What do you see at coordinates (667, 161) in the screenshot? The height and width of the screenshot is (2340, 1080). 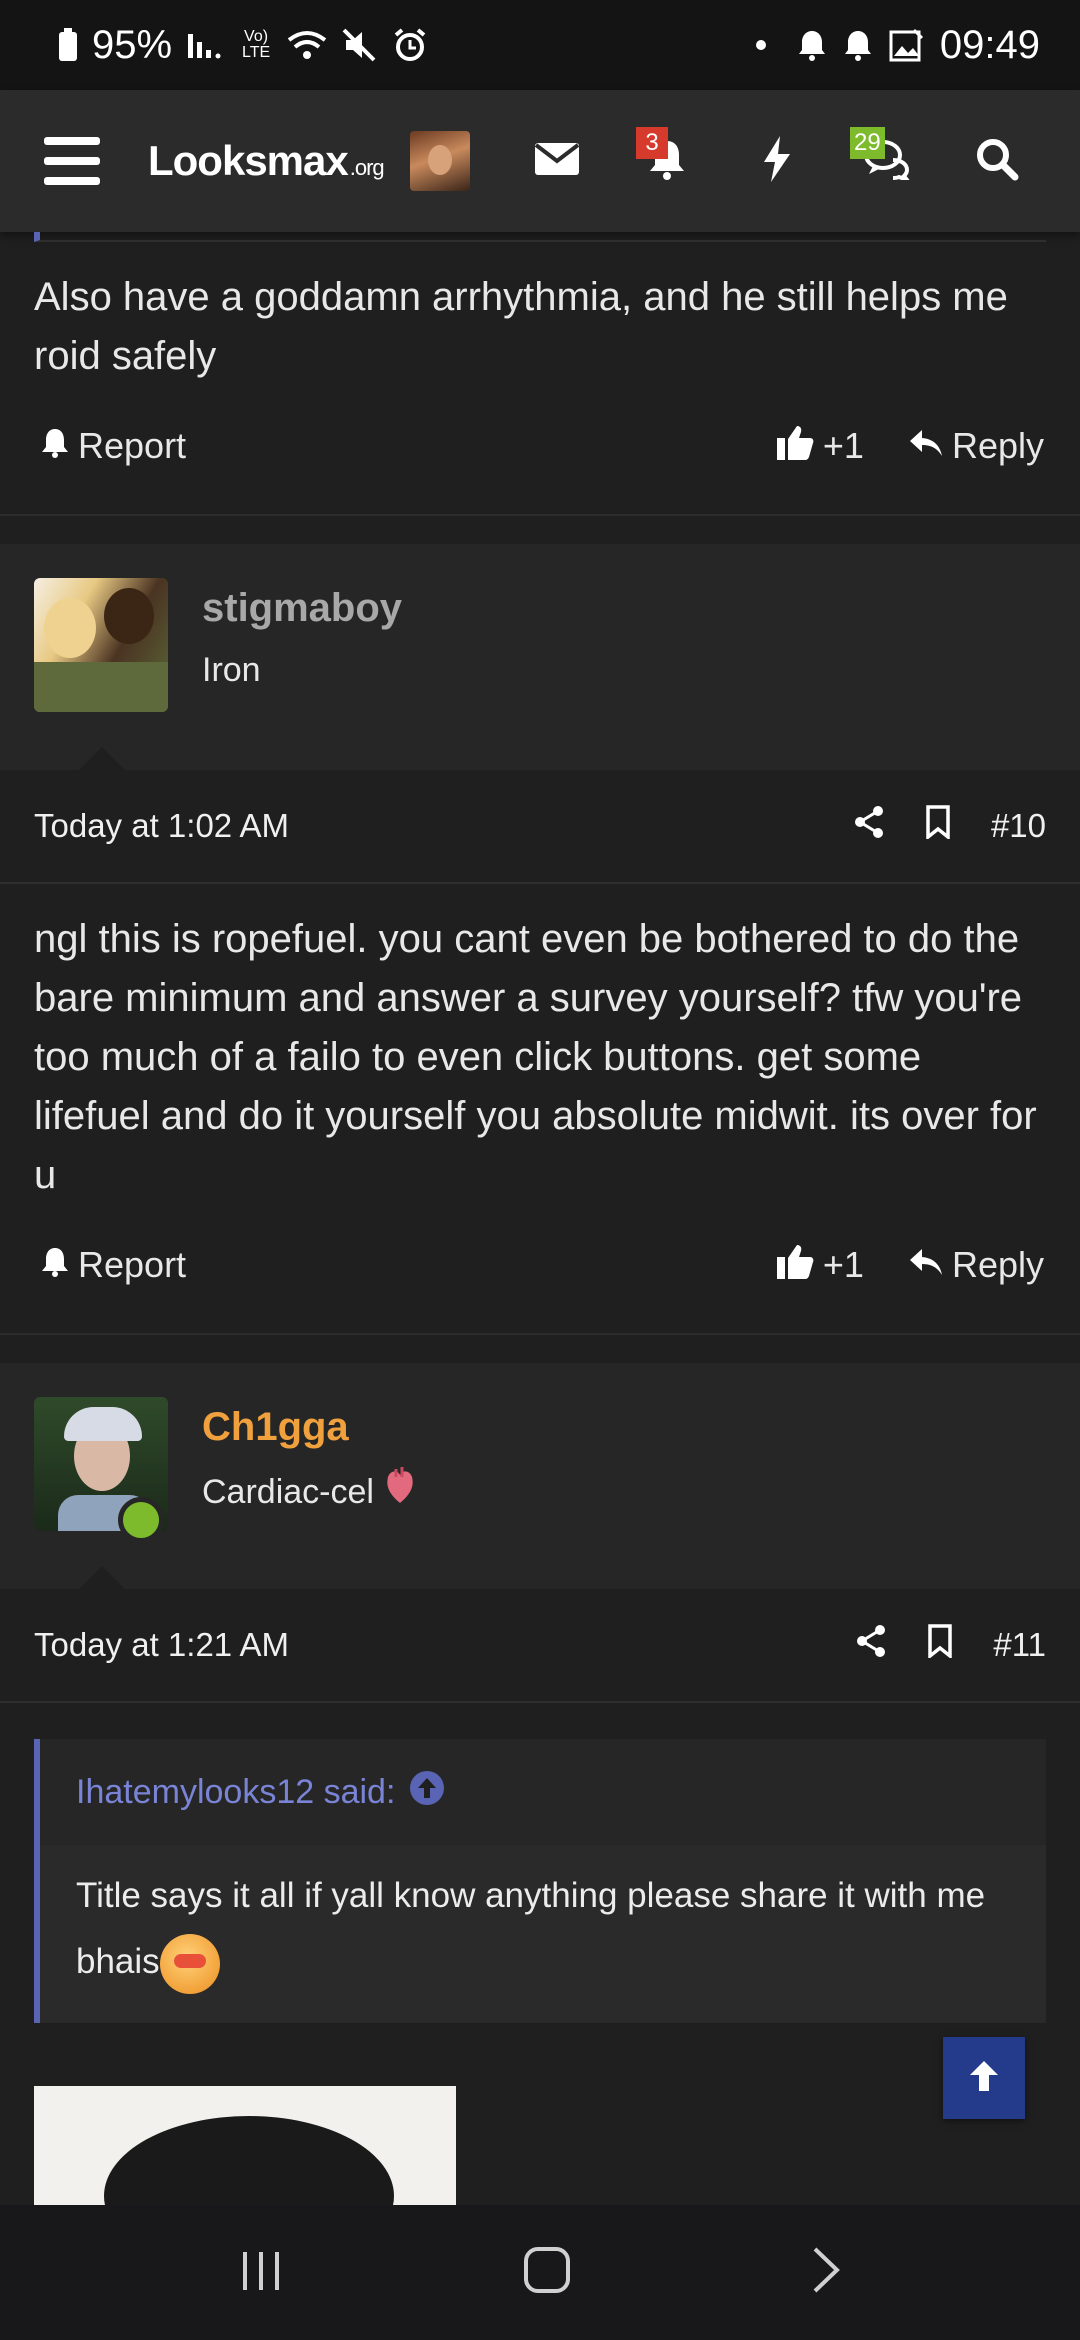 I see `alerts-button: 3` at bounding box center [667, 161].